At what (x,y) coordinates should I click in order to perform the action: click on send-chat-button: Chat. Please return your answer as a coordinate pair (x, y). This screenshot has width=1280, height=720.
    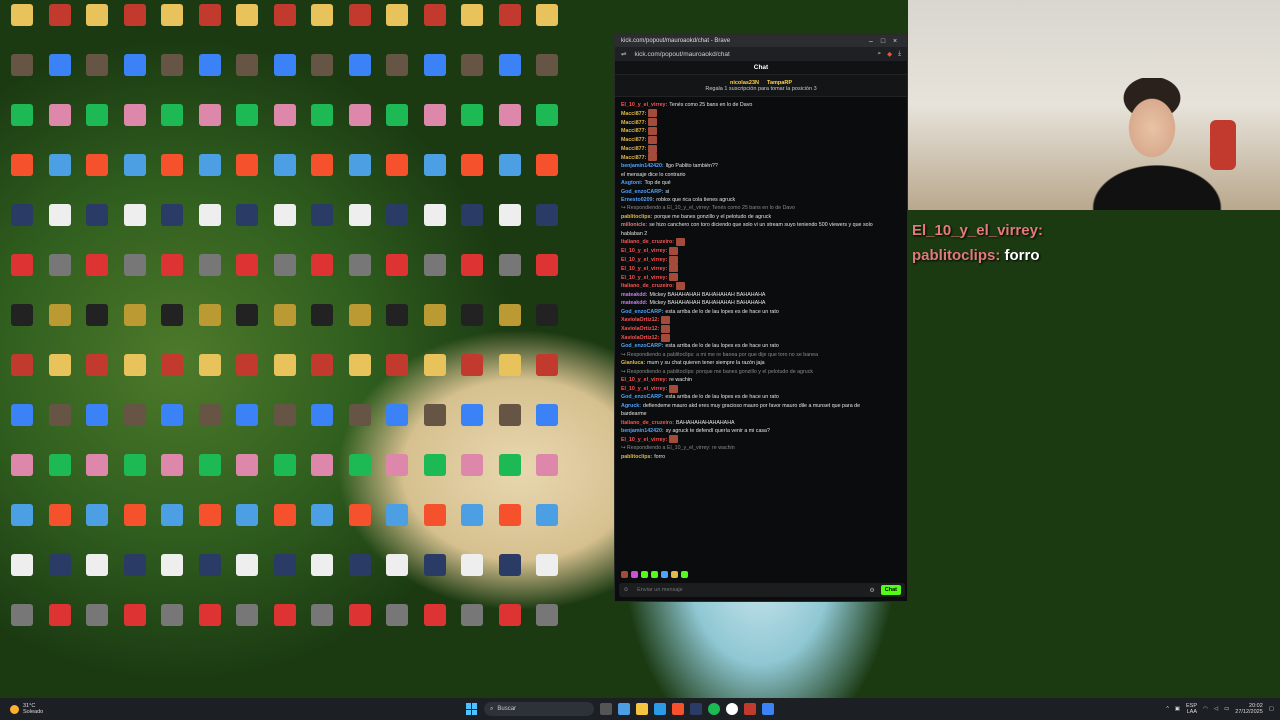
    Looking at the image, I should click on (890, 590).